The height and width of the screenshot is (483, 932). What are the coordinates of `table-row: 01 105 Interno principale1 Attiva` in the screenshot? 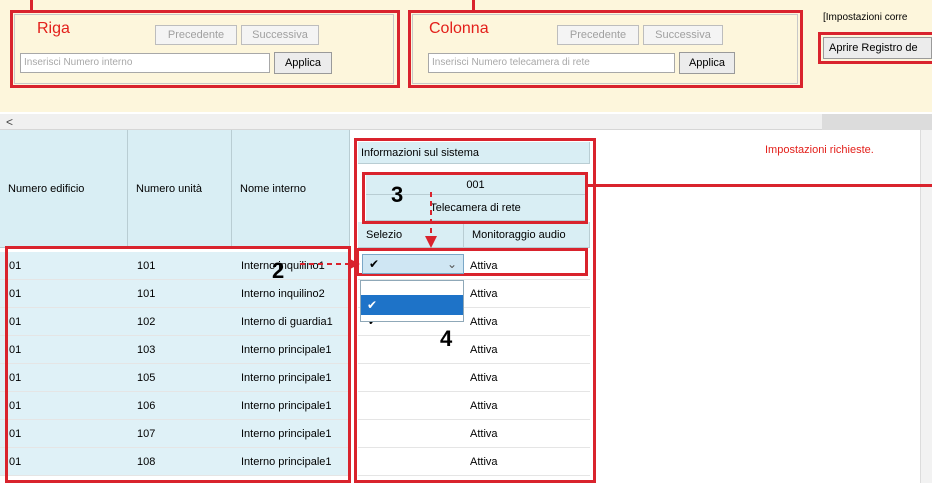 It's located at (300, 378).